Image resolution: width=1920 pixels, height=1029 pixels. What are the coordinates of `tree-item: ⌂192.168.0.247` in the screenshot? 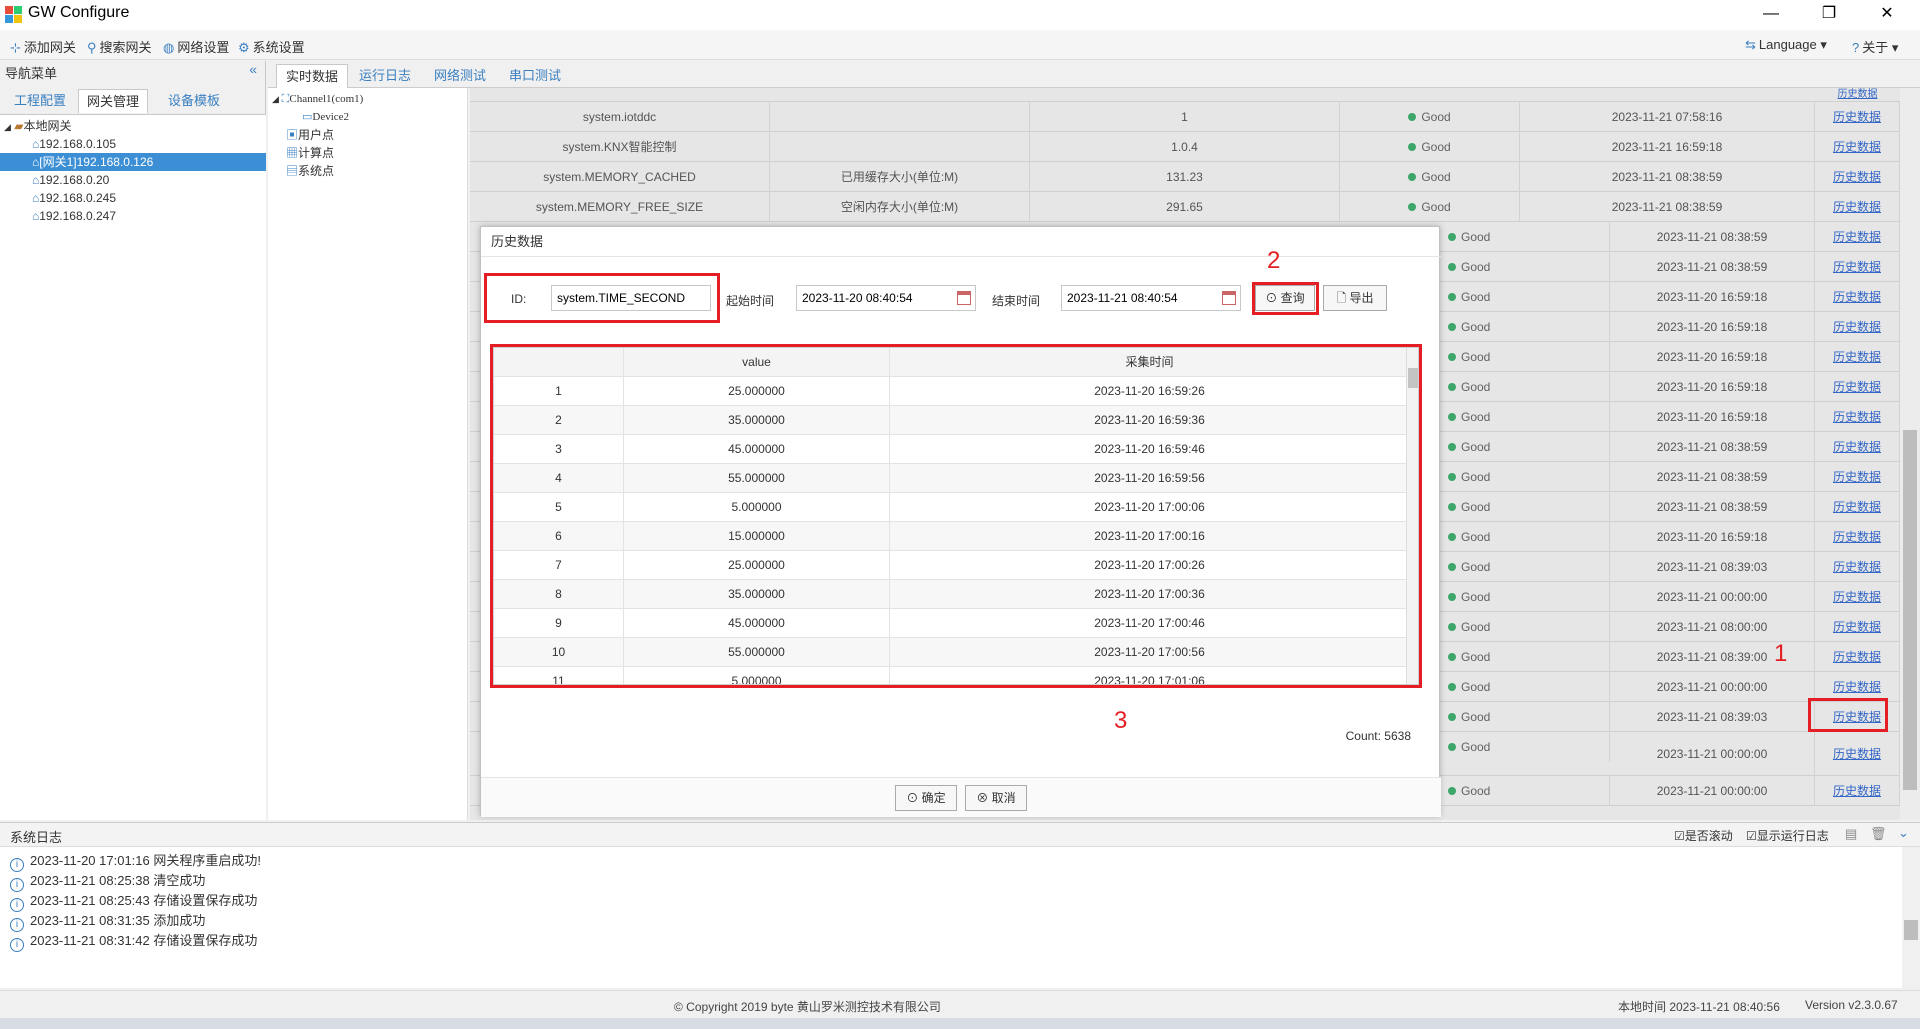 It's located at (74, 216).